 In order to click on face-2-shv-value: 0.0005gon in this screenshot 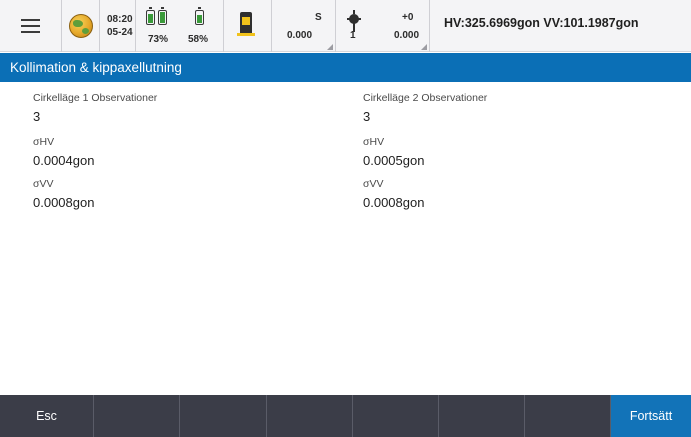, I will do `click(394, 160)`.